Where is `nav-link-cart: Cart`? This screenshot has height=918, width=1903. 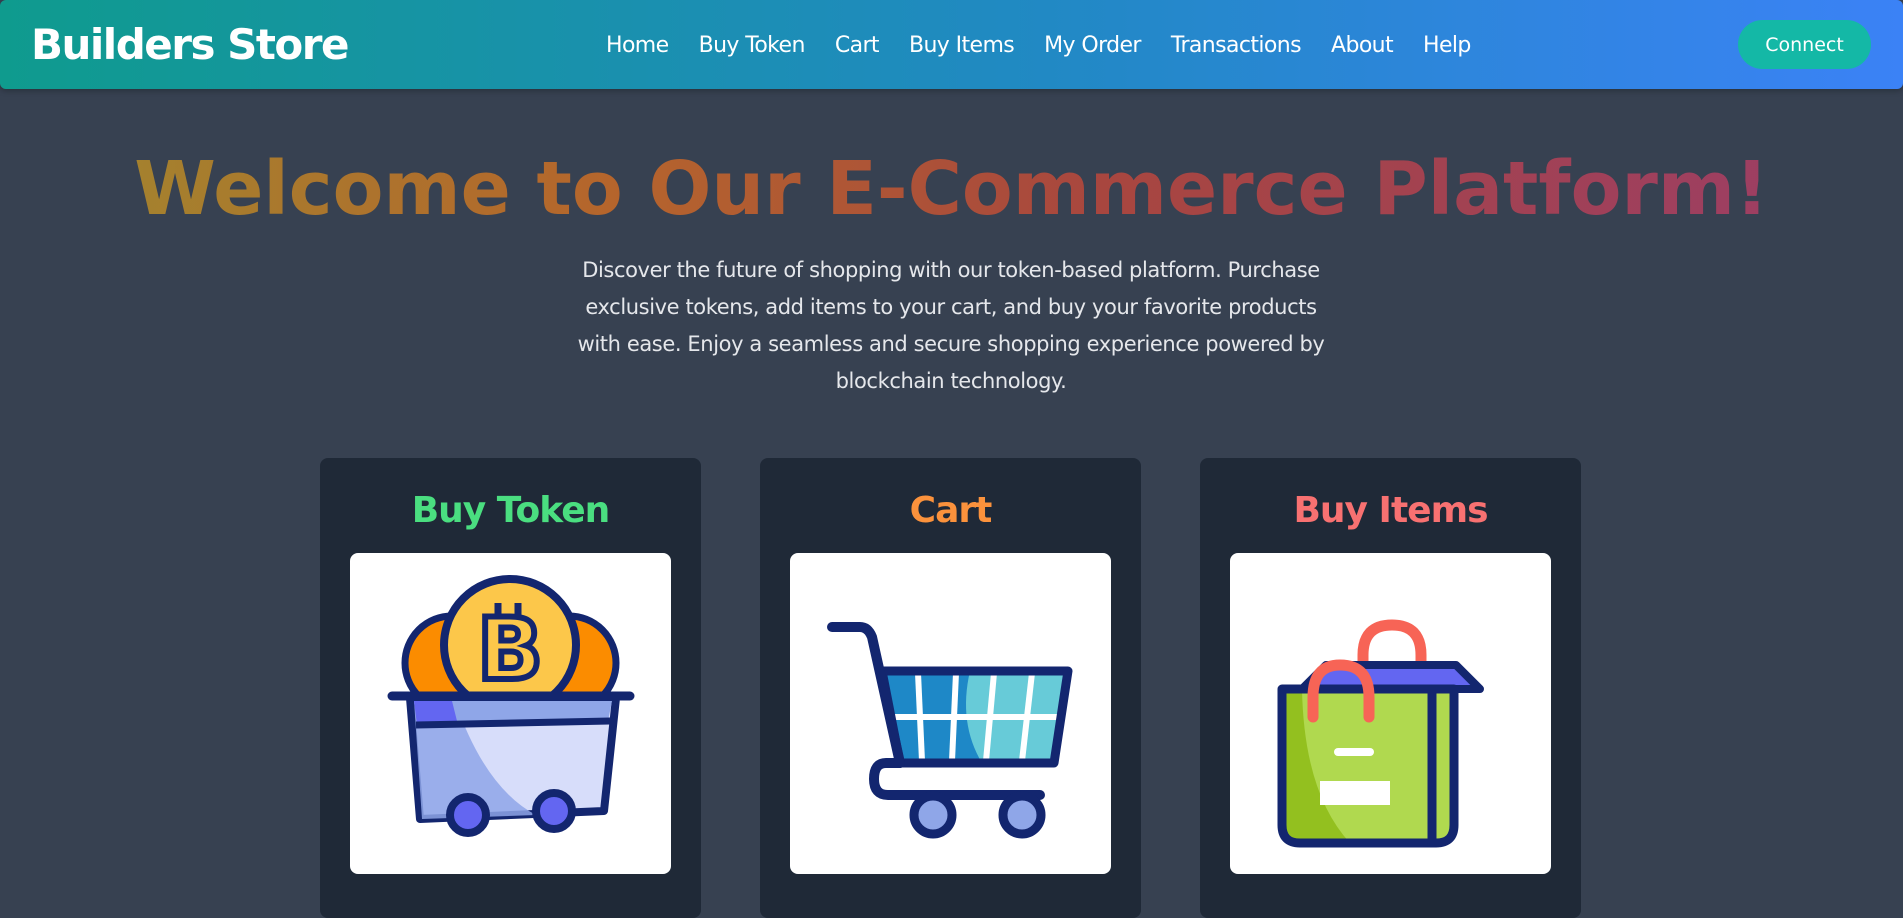
nav-link-cart: Cart is located at coordinates (857, 46).